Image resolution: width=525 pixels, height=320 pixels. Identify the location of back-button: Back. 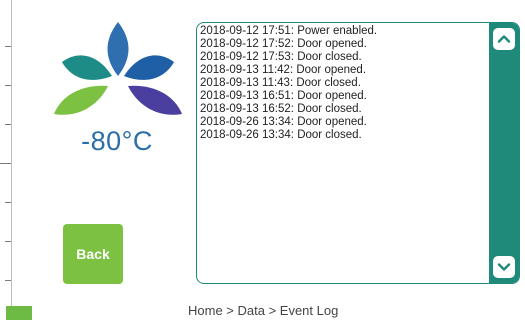
(93, 254).